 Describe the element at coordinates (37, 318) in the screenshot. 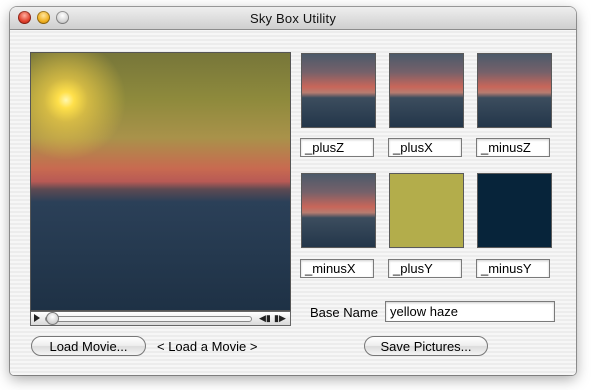

I see `play-icon` at that location.